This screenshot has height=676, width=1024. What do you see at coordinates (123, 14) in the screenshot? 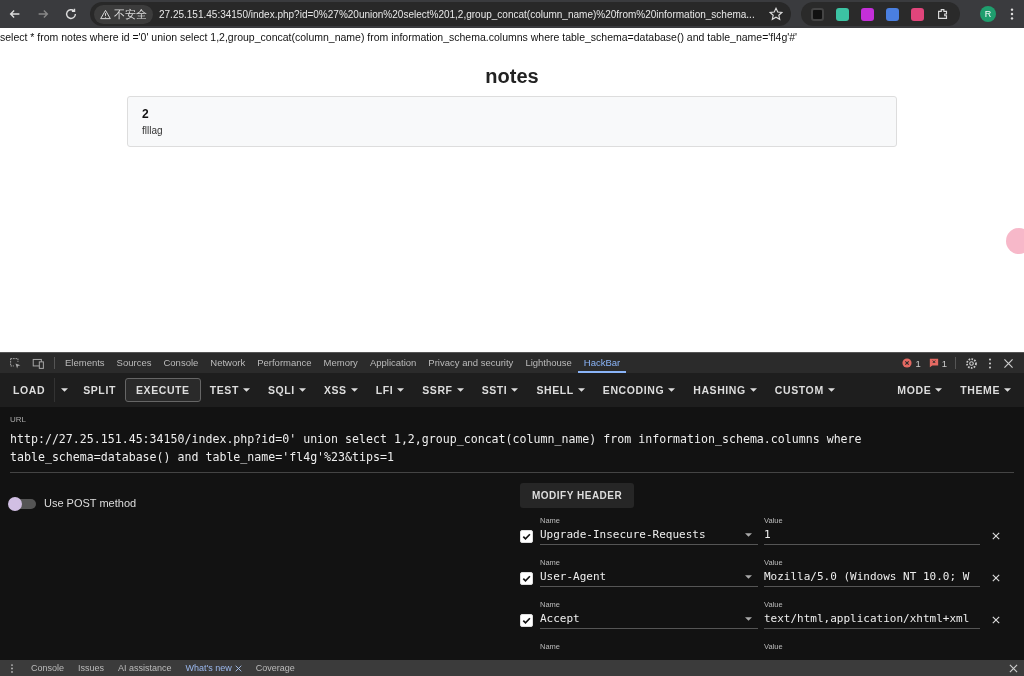
I see `security-chip: 不安全` at bounding box center [123, 14].